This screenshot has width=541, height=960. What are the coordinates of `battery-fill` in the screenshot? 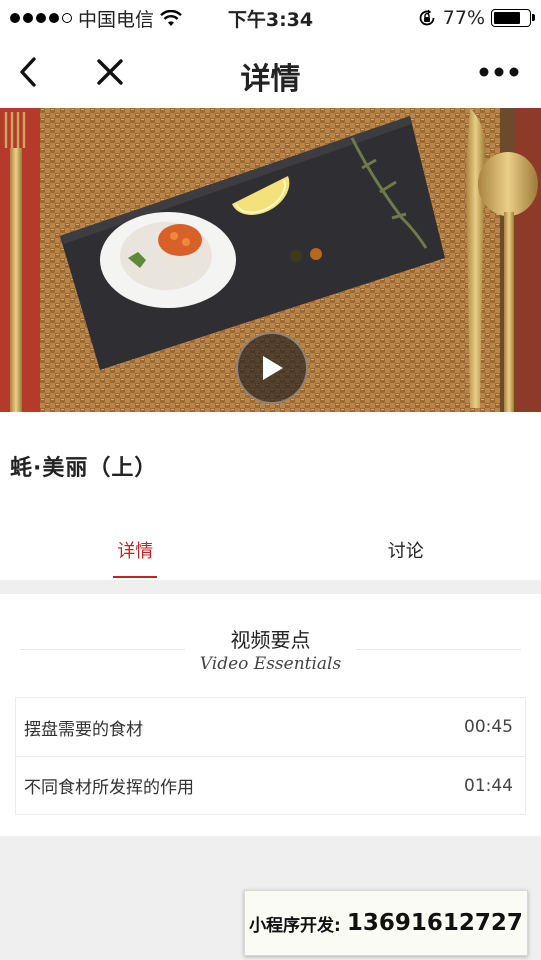 It's located at (507, 18).